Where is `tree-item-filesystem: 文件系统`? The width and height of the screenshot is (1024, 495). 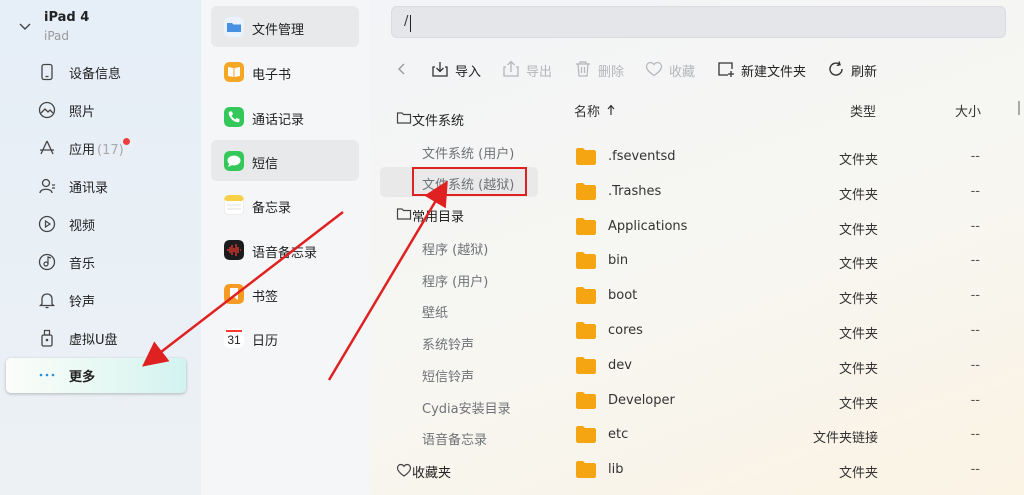
tree-item-filesystem: 文件系统 is located at coordinates (459, 118).